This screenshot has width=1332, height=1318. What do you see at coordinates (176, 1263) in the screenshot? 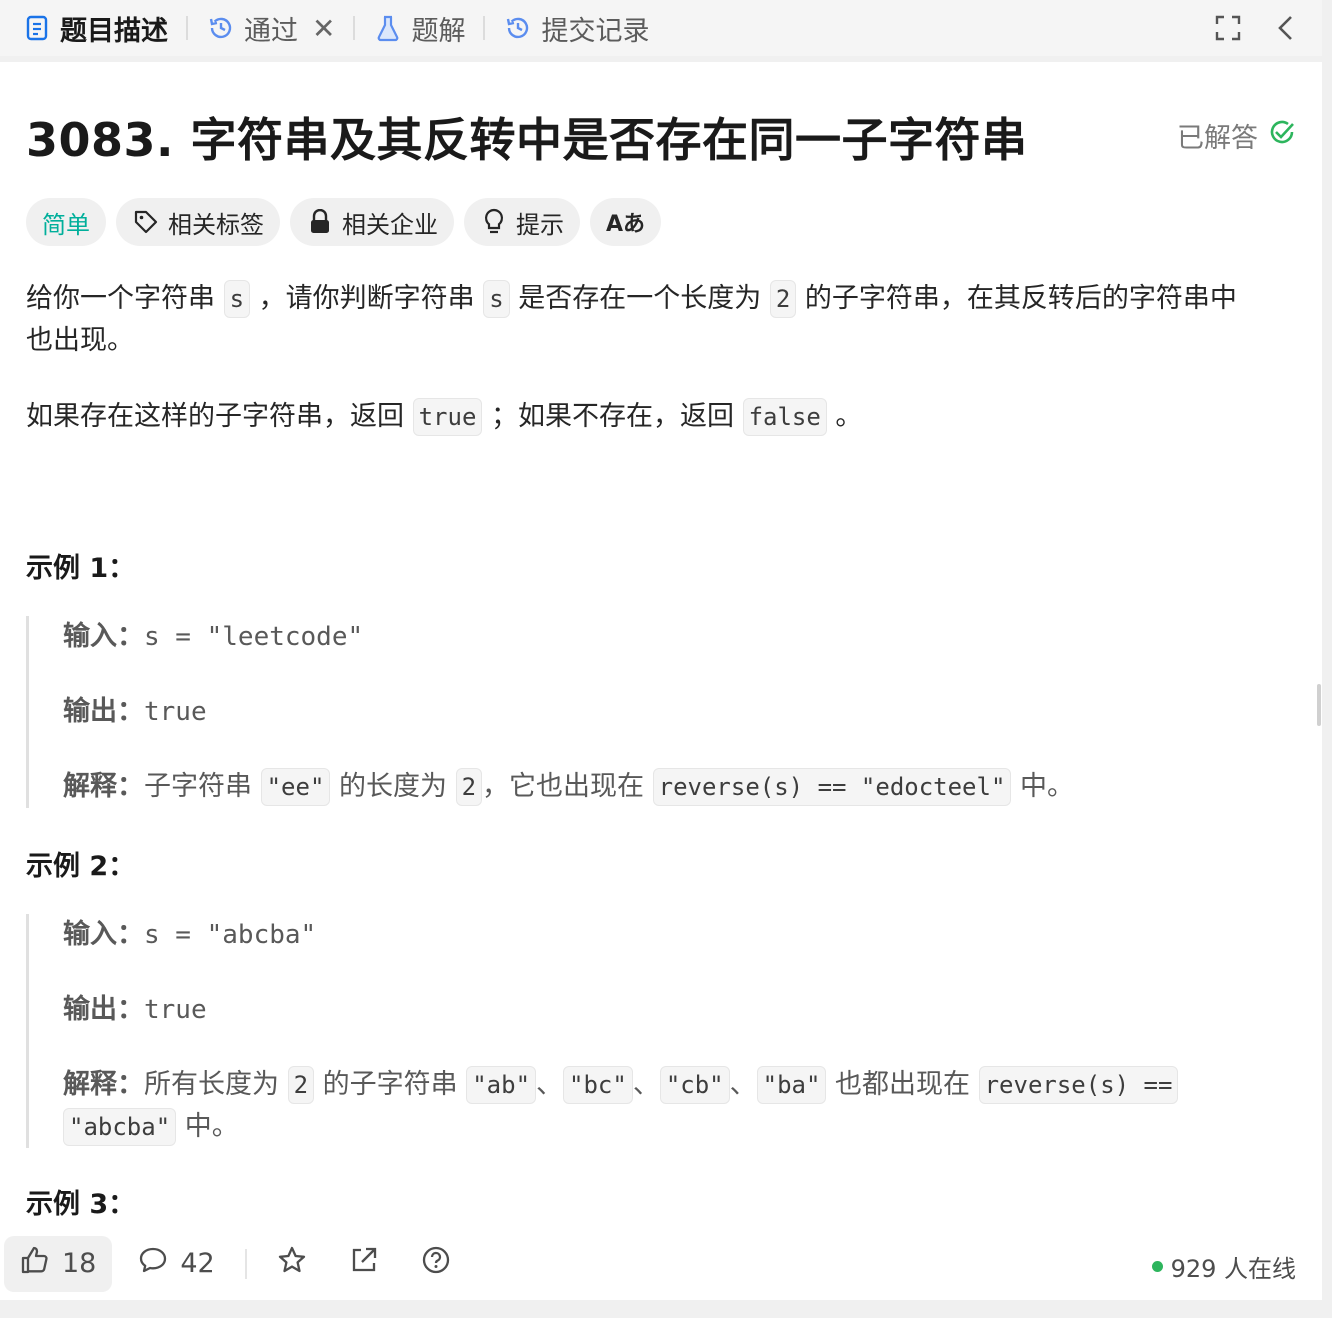
I see `comments-button: 42` at bounding box center [176, 1263].